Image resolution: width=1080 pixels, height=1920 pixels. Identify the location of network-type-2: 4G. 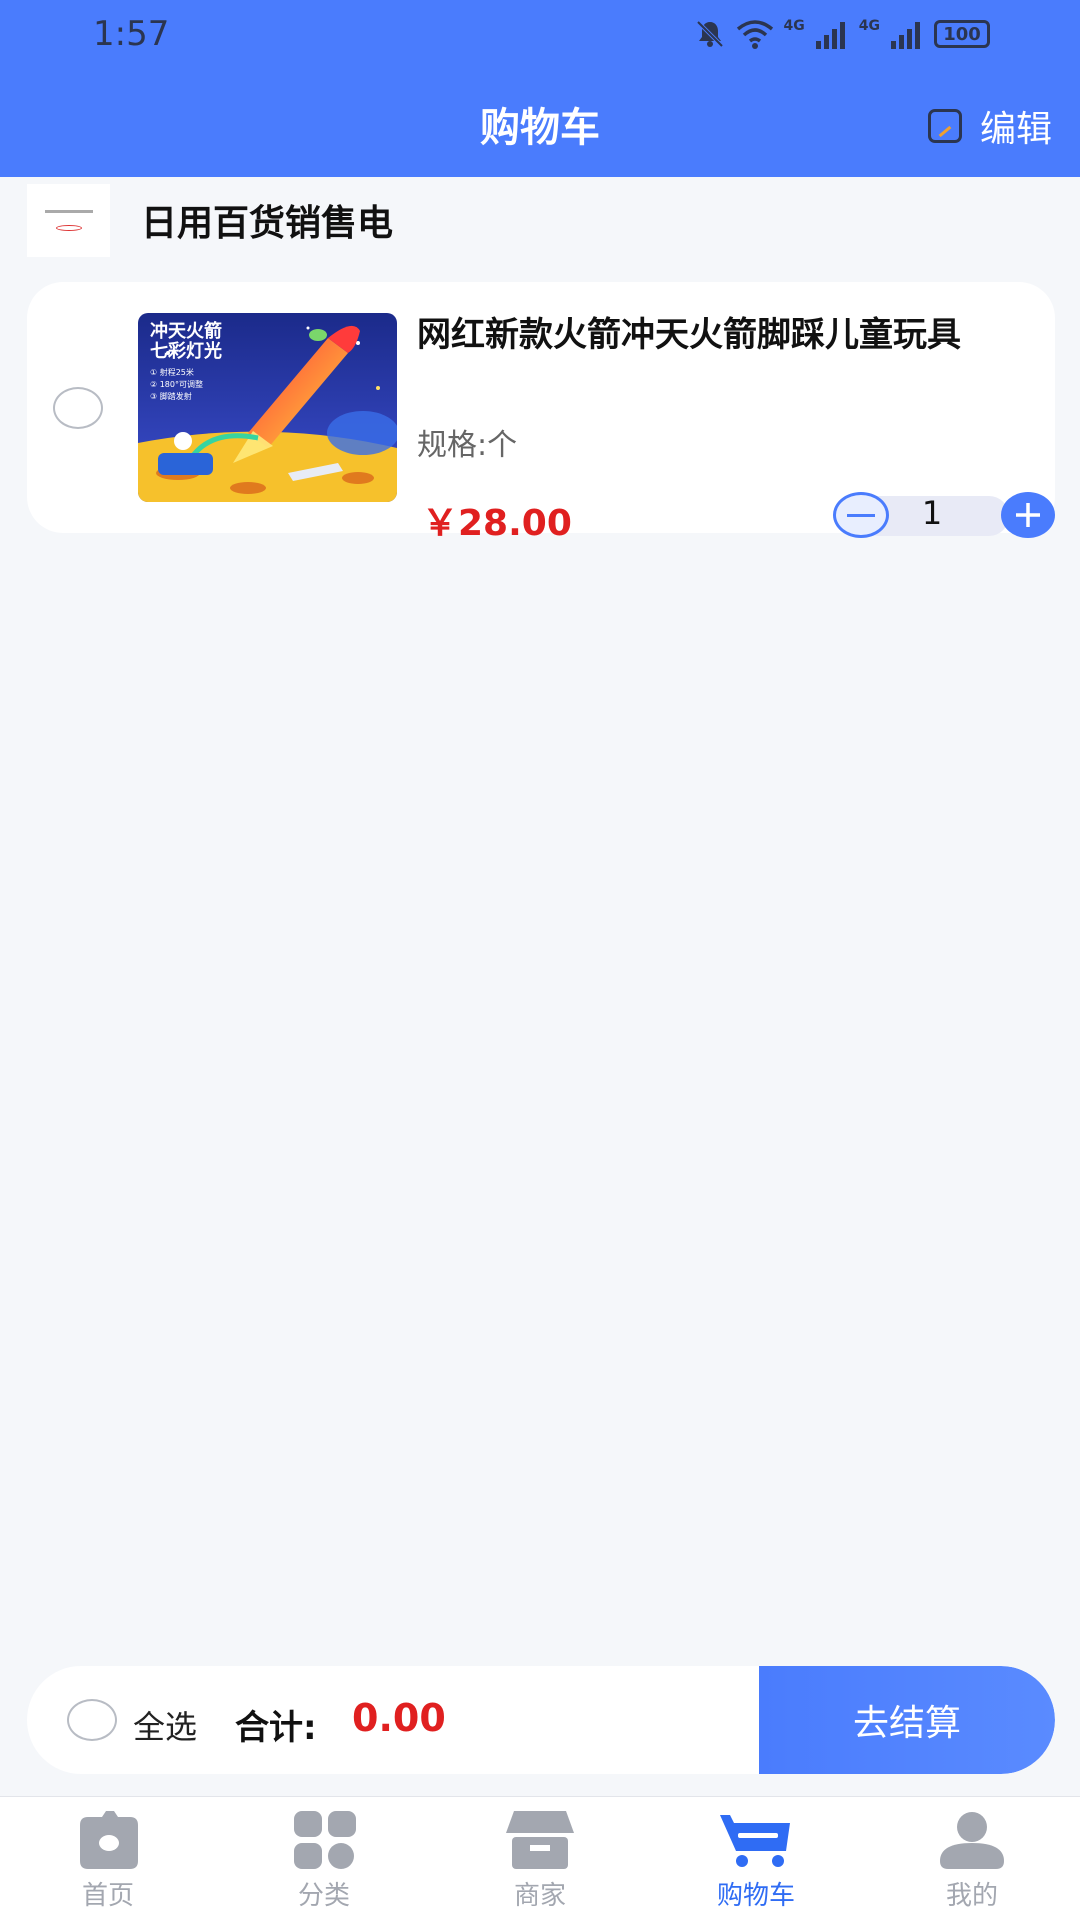
(869, 26).